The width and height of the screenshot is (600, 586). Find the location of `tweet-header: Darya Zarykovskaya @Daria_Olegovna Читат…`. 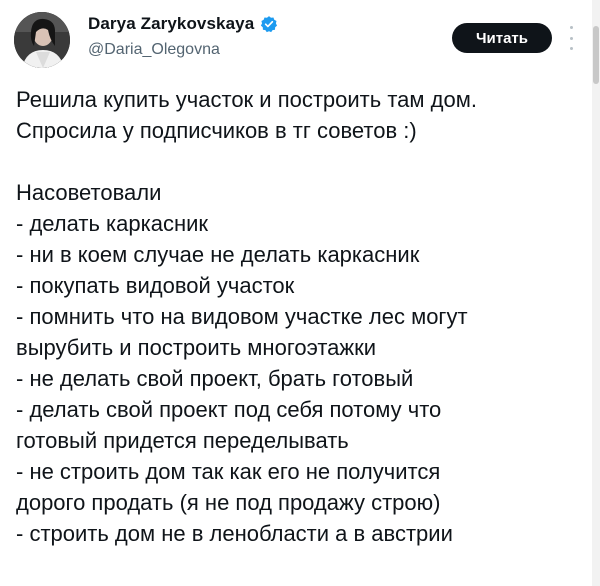

tweet-header: Darya Zarykovskaya @Daria_Olegovna Читат… is located at coordinates (300, 40).